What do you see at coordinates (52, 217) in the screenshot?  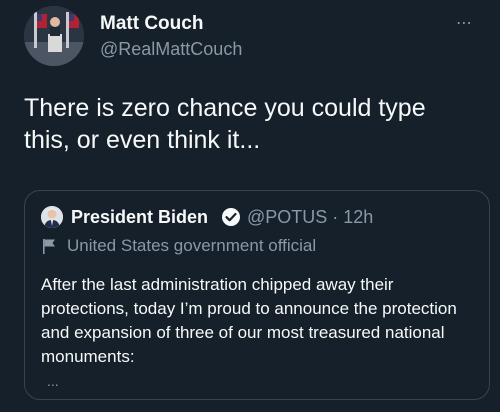 I see `quoted-avatar` at bounding box center [52, 217].